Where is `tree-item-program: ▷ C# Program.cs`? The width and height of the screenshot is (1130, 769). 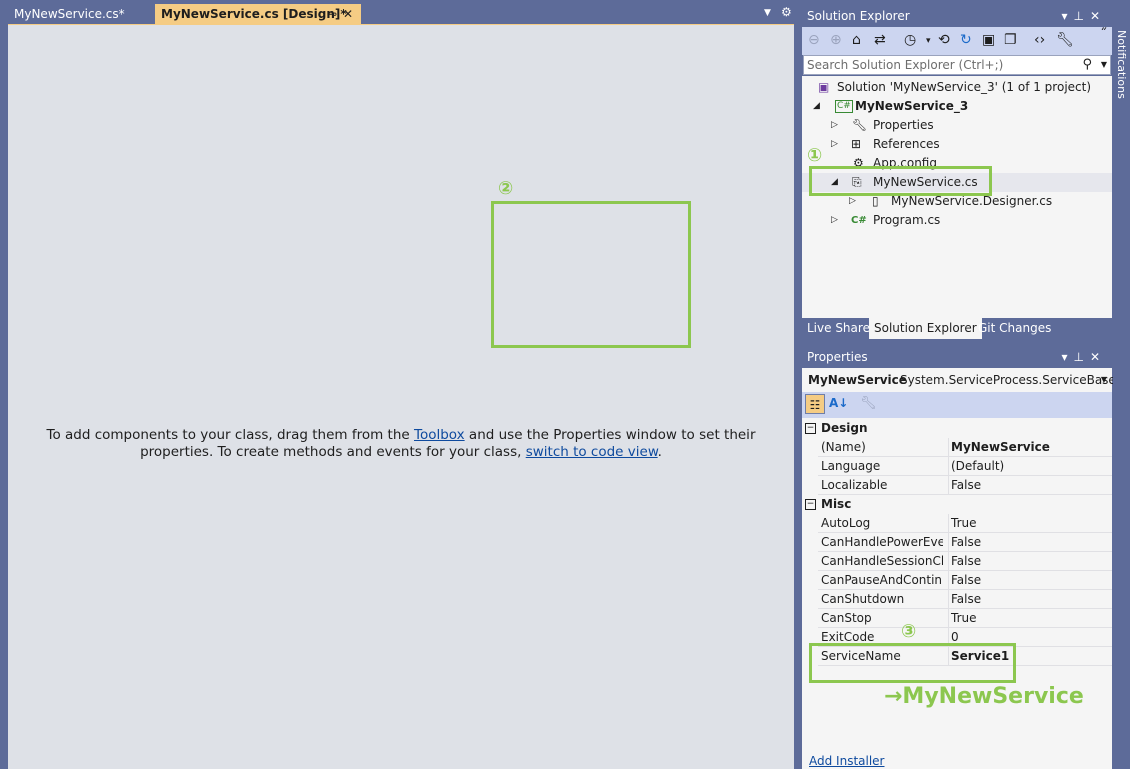 tree-item-program: ▷ C# Program.cs is located at coordinates (957, 220).